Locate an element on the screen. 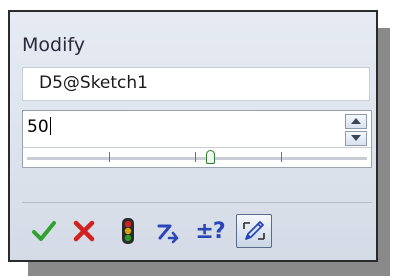 This screenshot has width=396, height=280. cancel-icon is located at coordinates (84, 231).